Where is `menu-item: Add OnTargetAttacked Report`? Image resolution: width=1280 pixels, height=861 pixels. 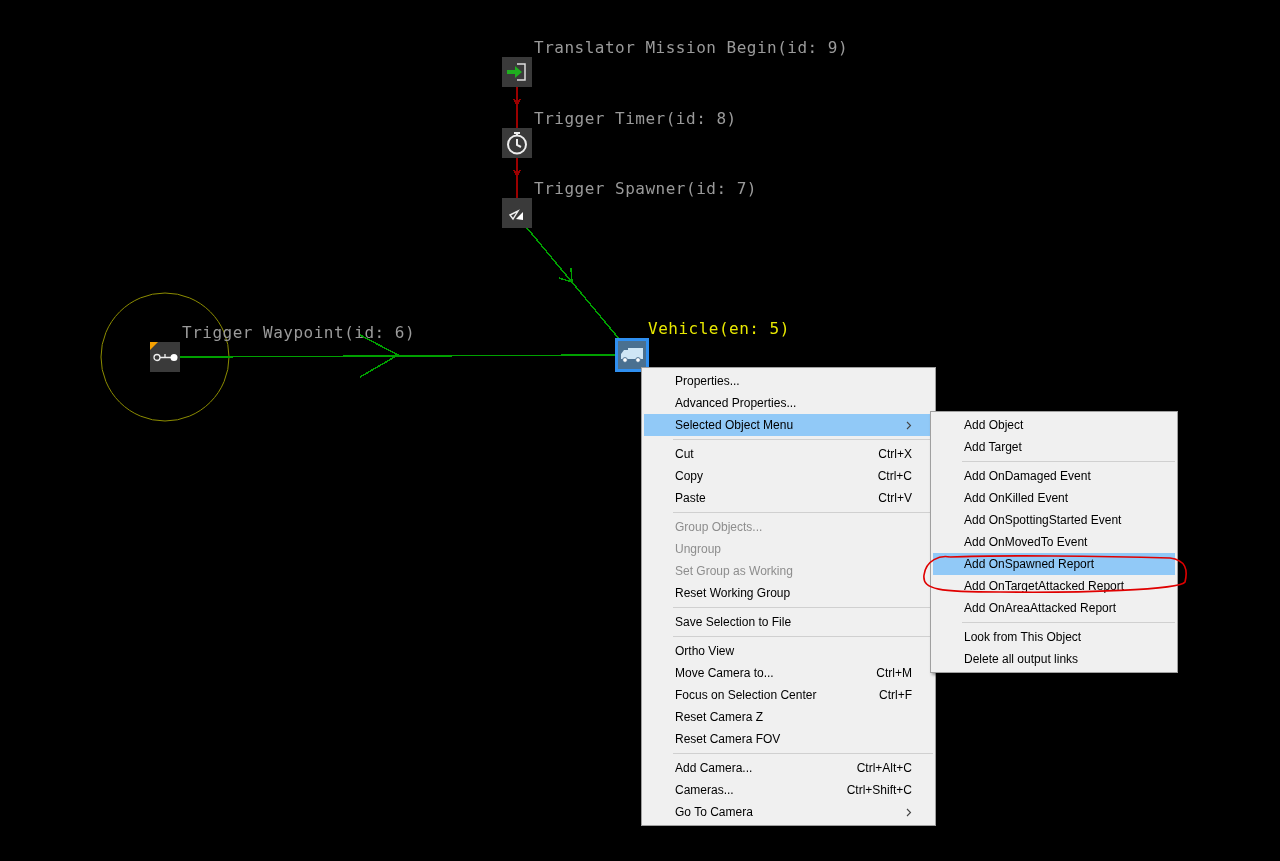
menu-item: Add OnTargetAttacked Report is located at coordinates (1054, 586).